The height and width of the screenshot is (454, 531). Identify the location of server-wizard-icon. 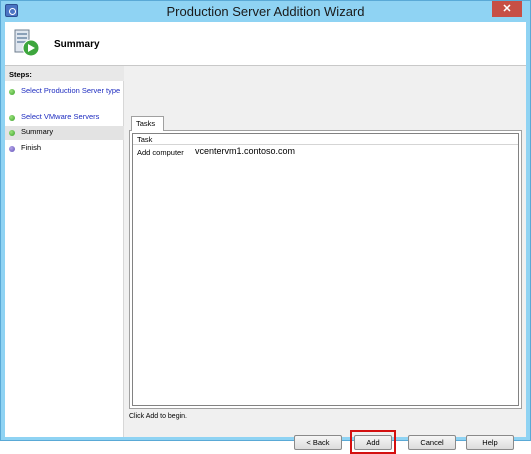
(27, 43).